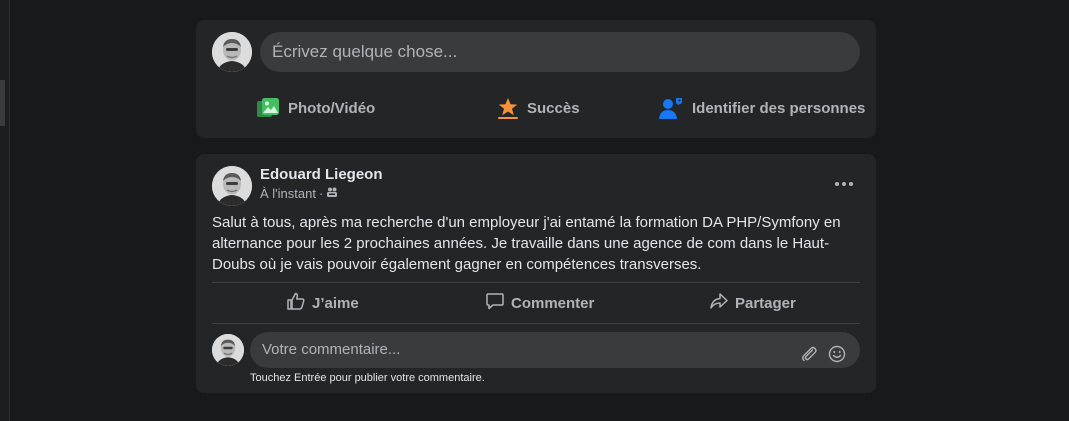 The image size is (1069, 421). Describe the element at coordinates (765, 303) in the screenshot. I see `share-label: Partager` at that location.